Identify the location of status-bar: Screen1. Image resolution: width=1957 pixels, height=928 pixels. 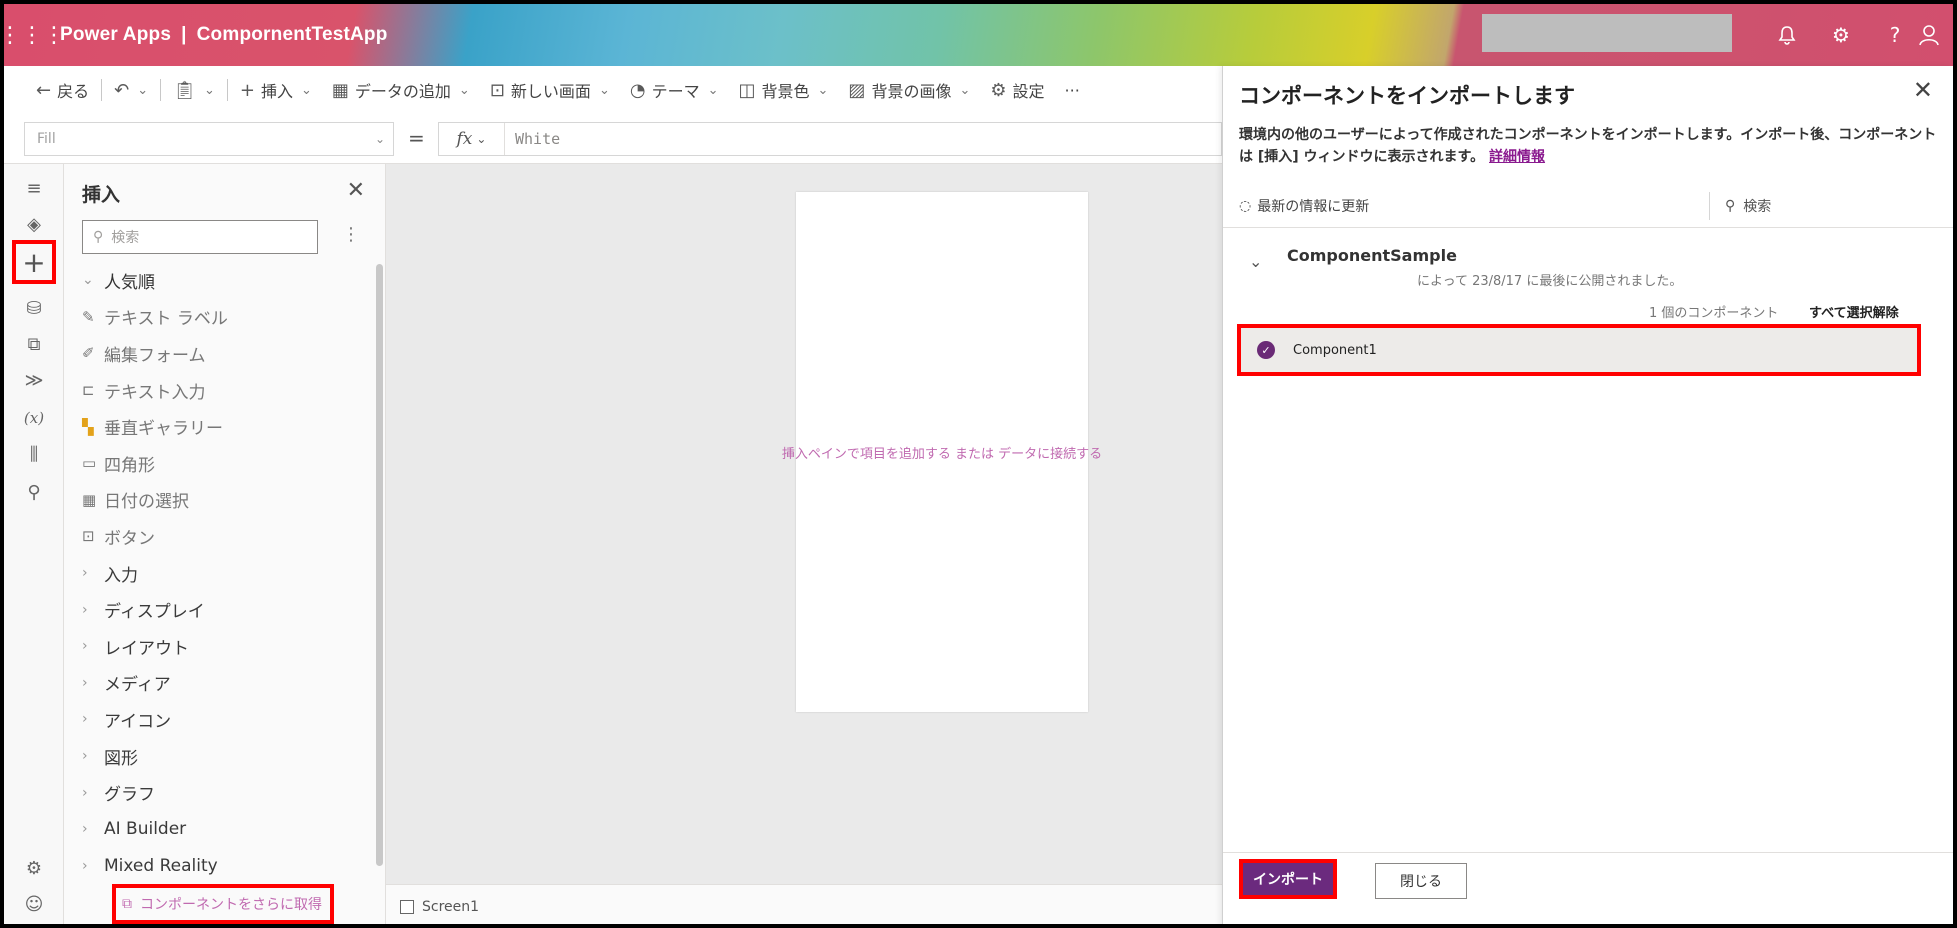
(804, 904).